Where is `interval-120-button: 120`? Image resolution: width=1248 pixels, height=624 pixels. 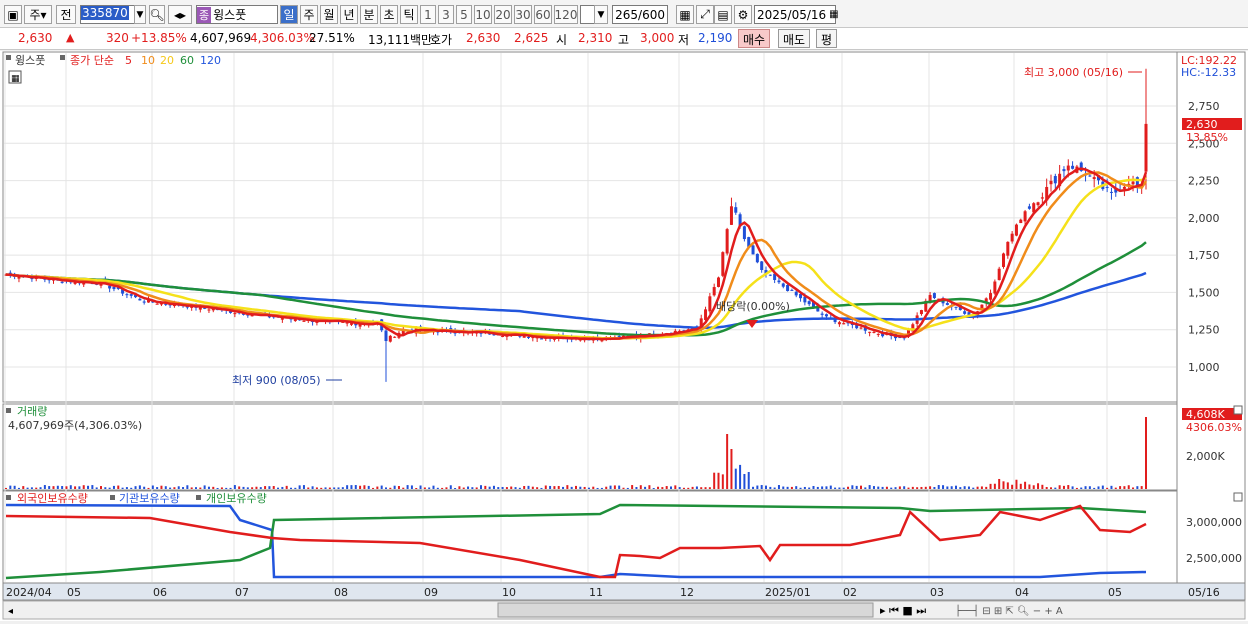
interval-120-button: 120 is located at coordinates (566, 14).